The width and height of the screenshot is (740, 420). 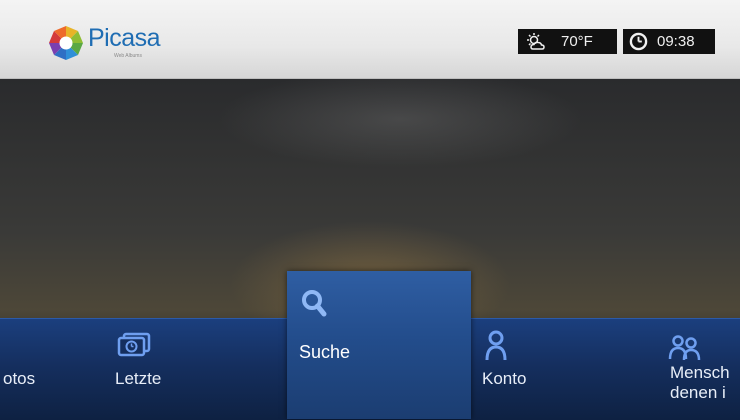 What do you see at coordinates (66, 43) in the screenshot?
I see `picasa-logo-icon` at bounding box center [66, 43].